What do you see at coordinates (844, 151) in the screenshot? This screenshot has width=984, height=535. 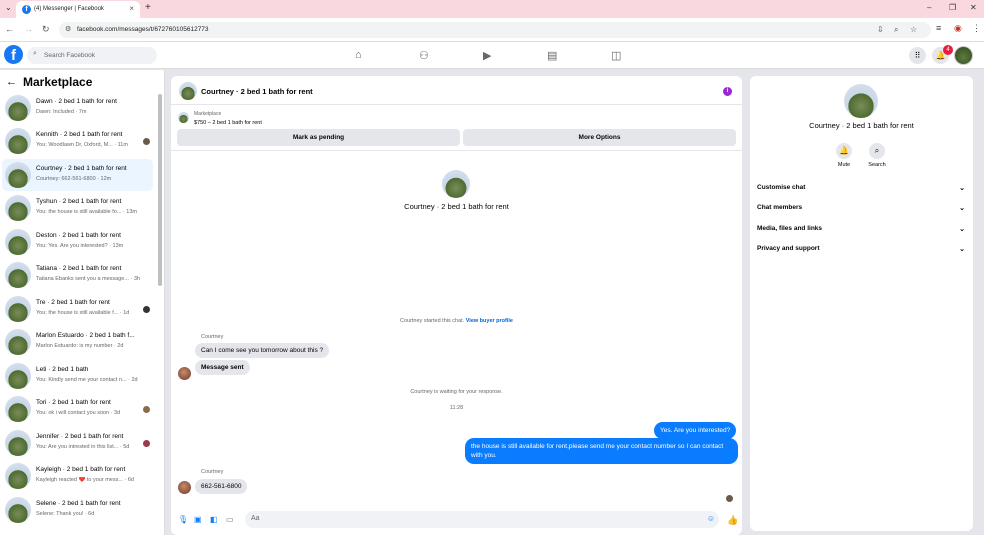 I see `mute-bell-icon: 🔔` at bounding box center [844, 151].